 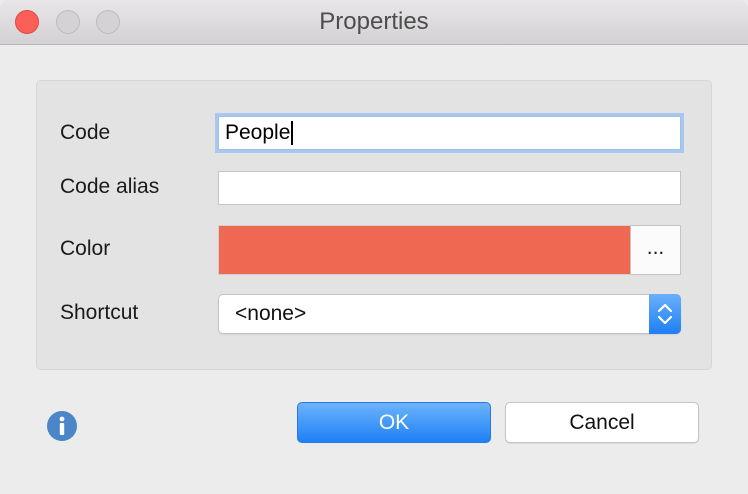 What do you see at coordinates (602, 422) in the screenshot?
I see `cancel-button: Cancel` at bounding box center [602, 422].